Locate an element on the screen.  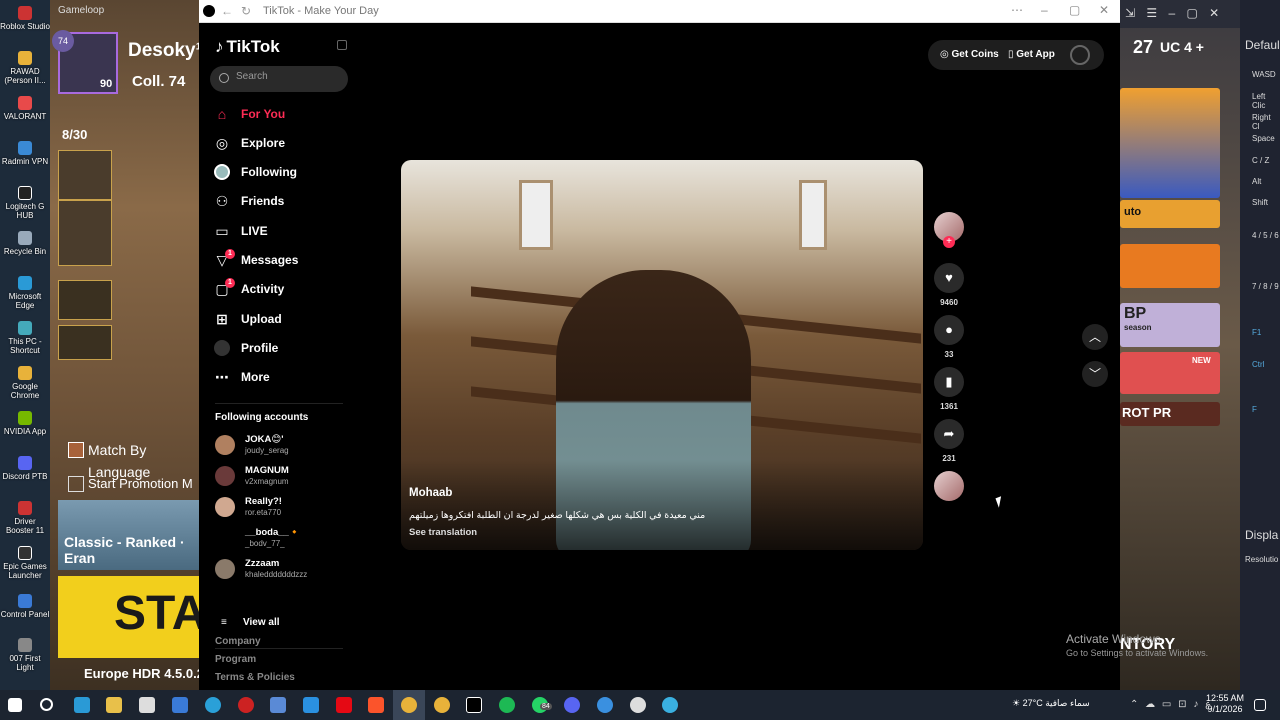
save-button: ▮ 1361 is located at coordinates (949, 389).